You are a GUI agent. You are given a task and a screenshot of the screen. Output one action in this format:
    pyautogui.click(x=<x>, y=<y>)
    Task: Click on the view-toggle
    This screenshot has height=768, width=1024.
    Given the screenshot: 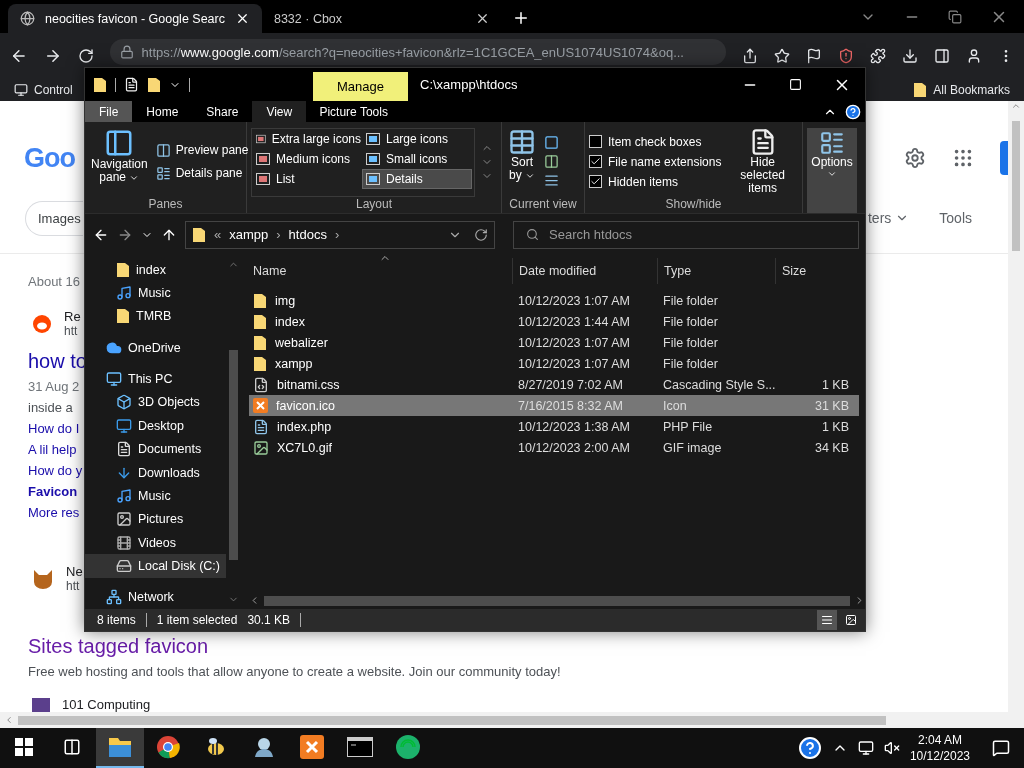 What is the action you would take?
    pyautogui.click(x=827, y=620)
    